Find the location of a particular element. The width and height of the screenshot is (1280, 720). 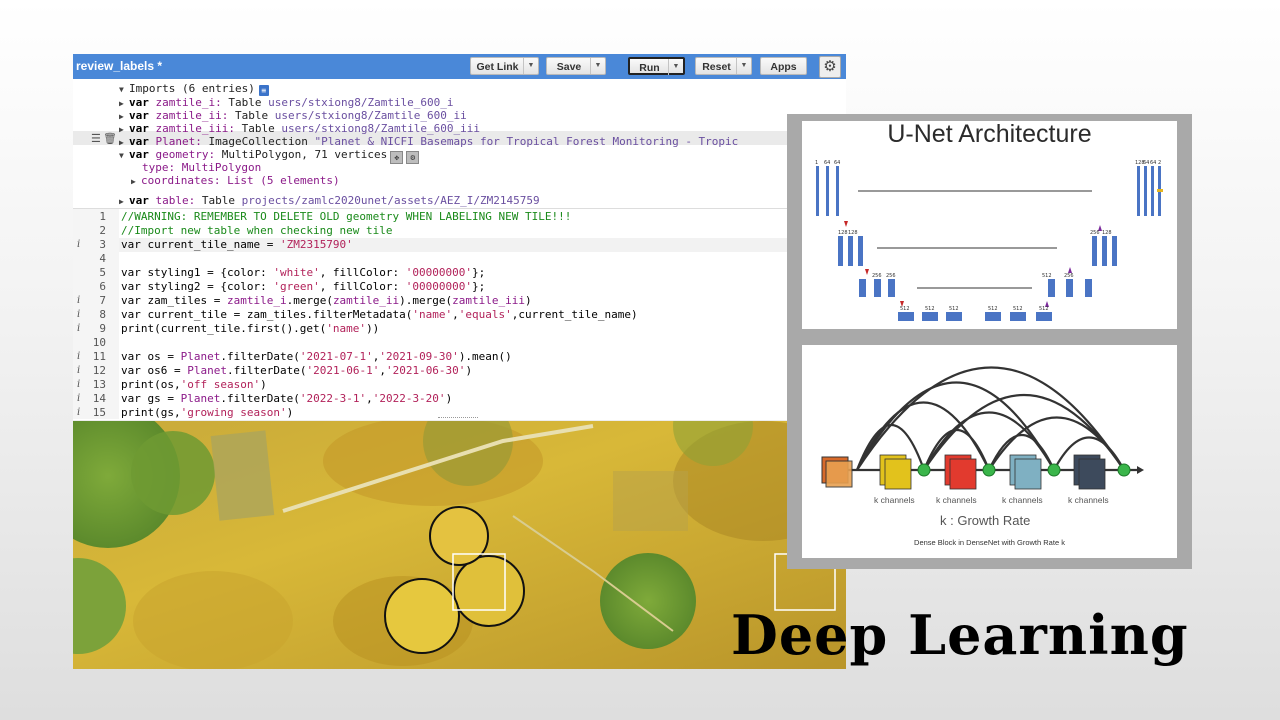

import-path: users/stxiong8/Zamtile_600_iii is located at coordinates (380, 128).